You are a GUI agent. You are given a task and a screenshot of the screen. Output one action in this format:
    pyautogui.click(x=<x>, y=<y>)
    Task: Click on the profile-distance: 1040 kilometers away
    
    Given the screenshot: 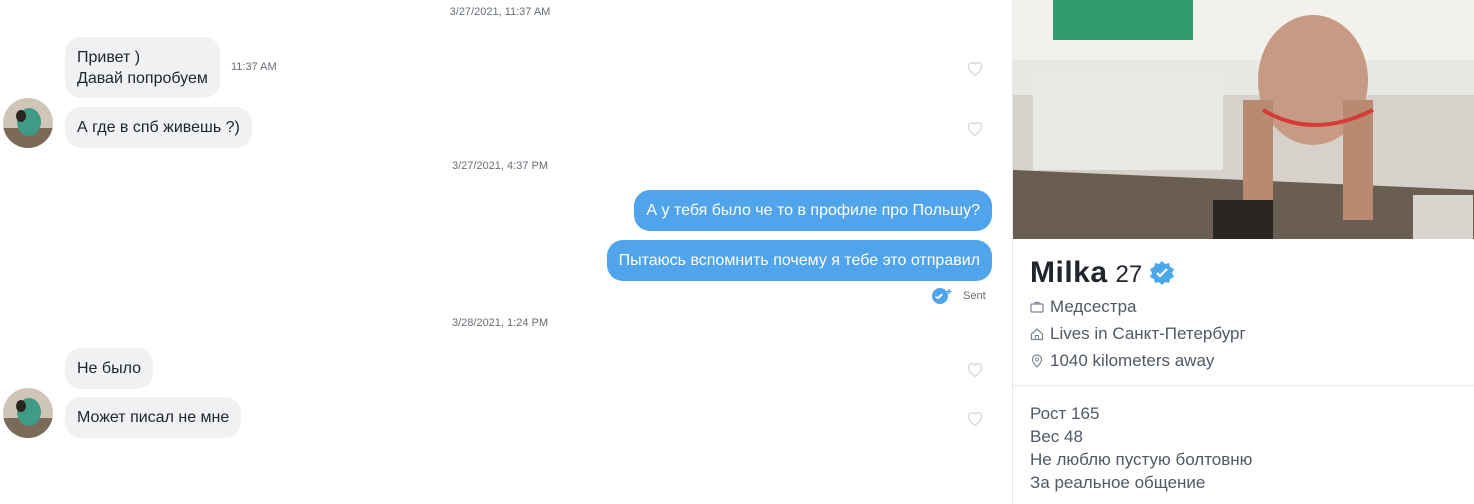 What is the action you would take?
    pyautogui.click(x=1132, y=360)
    